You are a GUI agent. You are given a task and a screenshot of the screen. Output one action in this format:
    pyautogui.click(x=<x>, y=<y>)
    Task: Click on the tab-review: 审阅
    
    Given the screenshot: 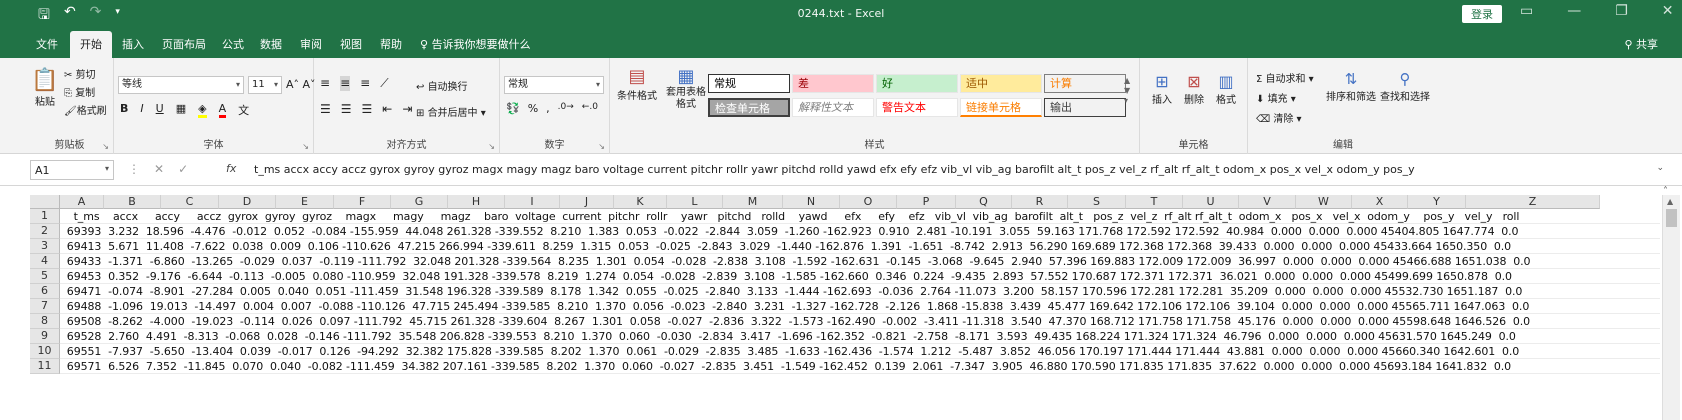 What is the action you would take?
    pyautogui.click(x=311, y=44)
    